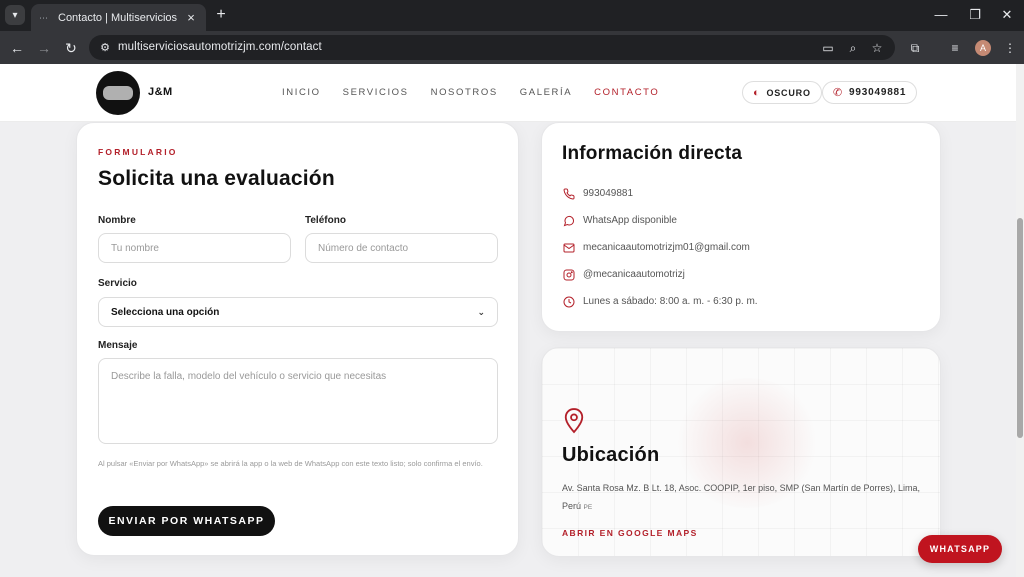 The height and width of the screenshot is (577, 1024). What do you see at coordinates (666, 247) in the screenshot?
I see `info-email: mecanicaautomotrizjm01@gmail.com` at bounding box center [666, 247].